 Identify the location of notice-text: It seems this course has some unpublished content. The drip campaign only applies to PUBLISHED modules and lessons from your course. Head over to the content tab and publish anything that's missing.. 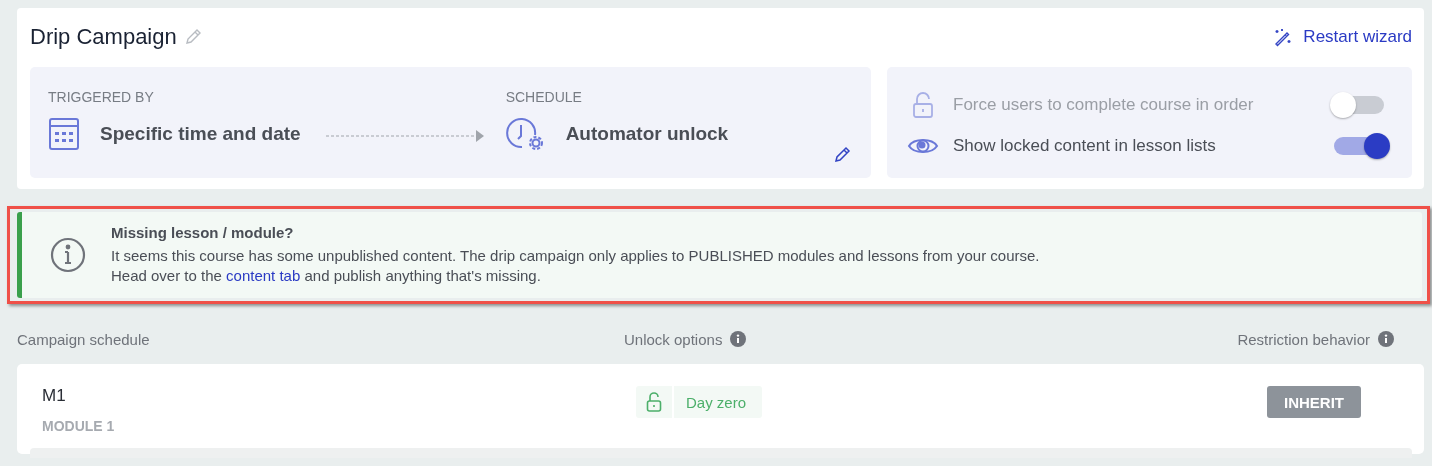
(575, 266).